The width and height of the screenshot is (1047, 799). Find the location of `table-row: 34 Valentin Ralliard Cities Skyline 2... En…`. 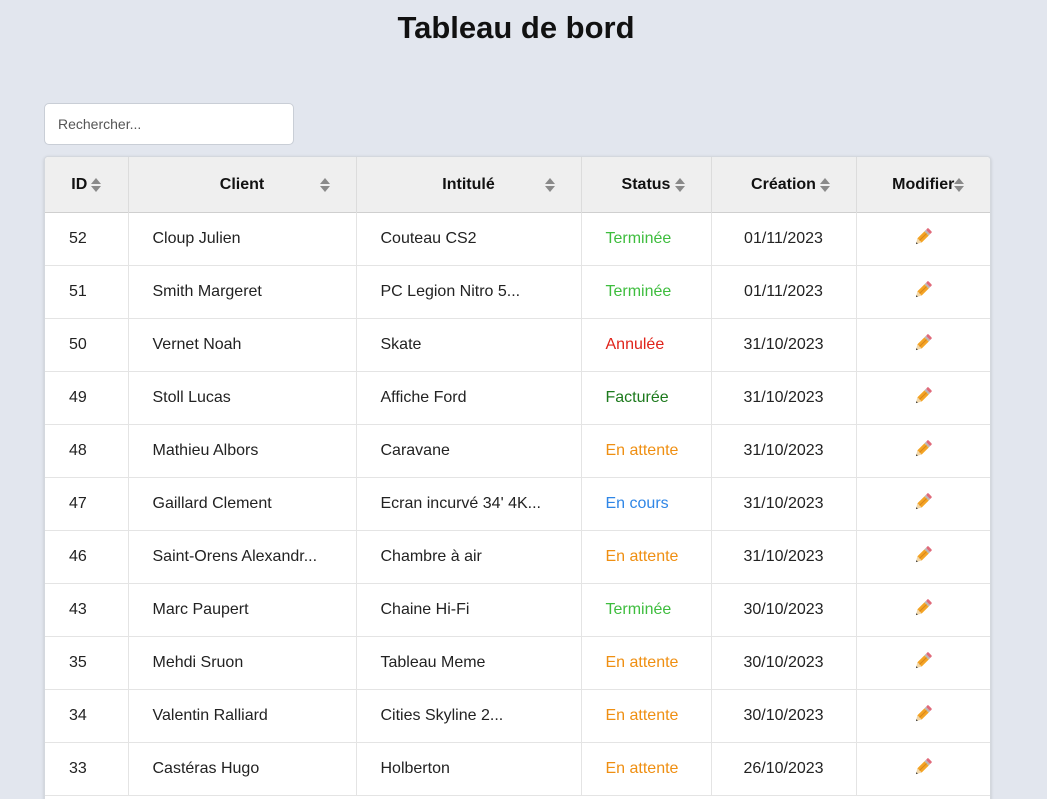

table-row: 34 Valentin Ralliard Cities Skyline 2... En… is located at coordinates (517, 716).